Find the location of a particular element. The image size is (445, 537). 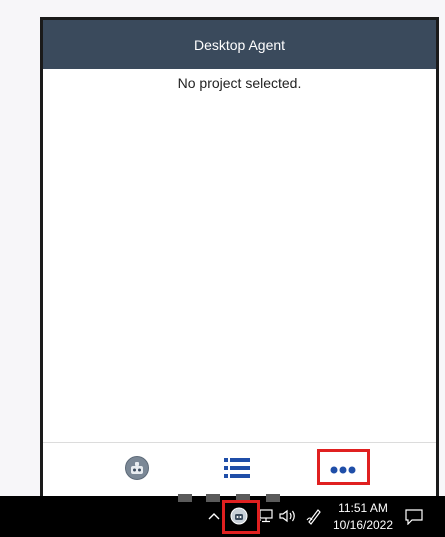

nav-list-button is located at coordinates (237, 470).